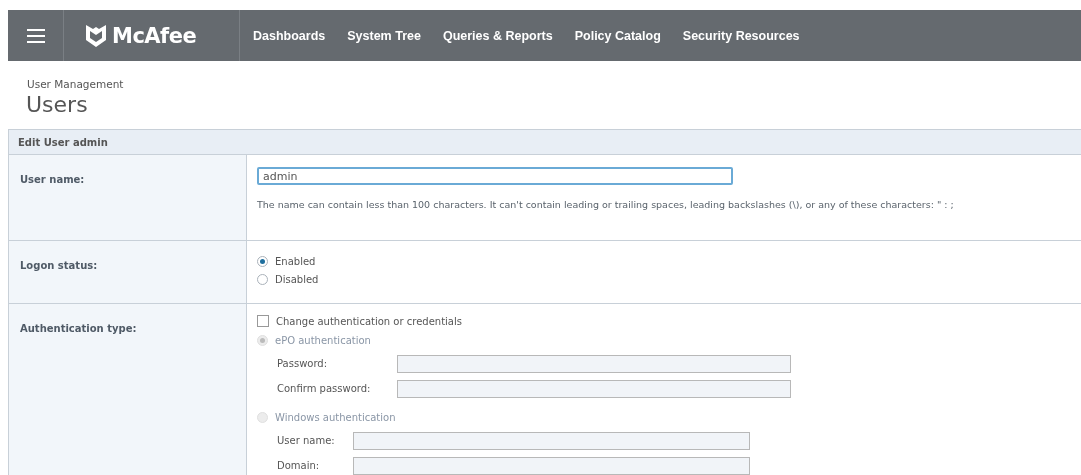  Describe the element at coordinates (335, 417) in the screenshot. I see `radio-label: Windows authentication` at that location.